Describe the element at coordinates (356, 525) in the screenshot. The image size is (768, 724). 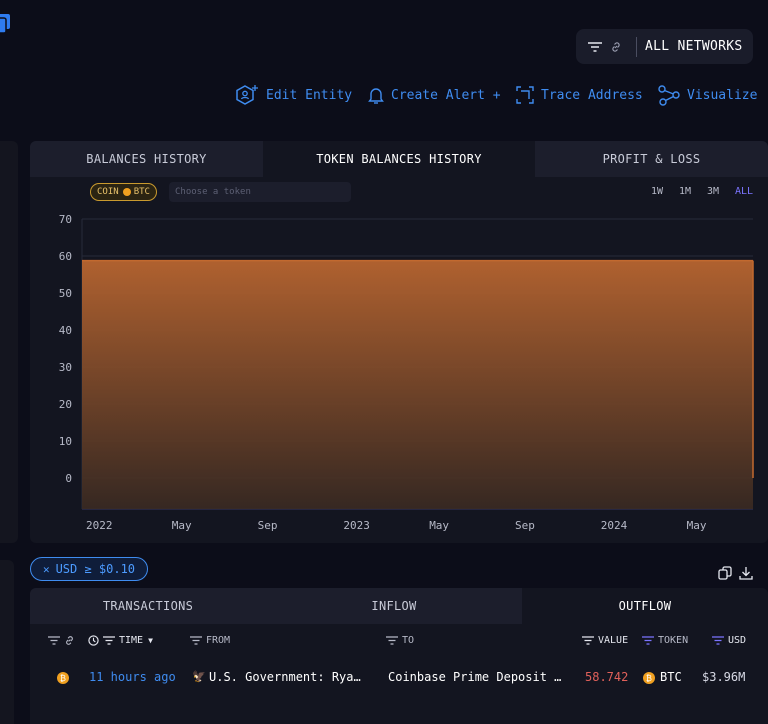
I see `x-tick-label: 2023` at that location.